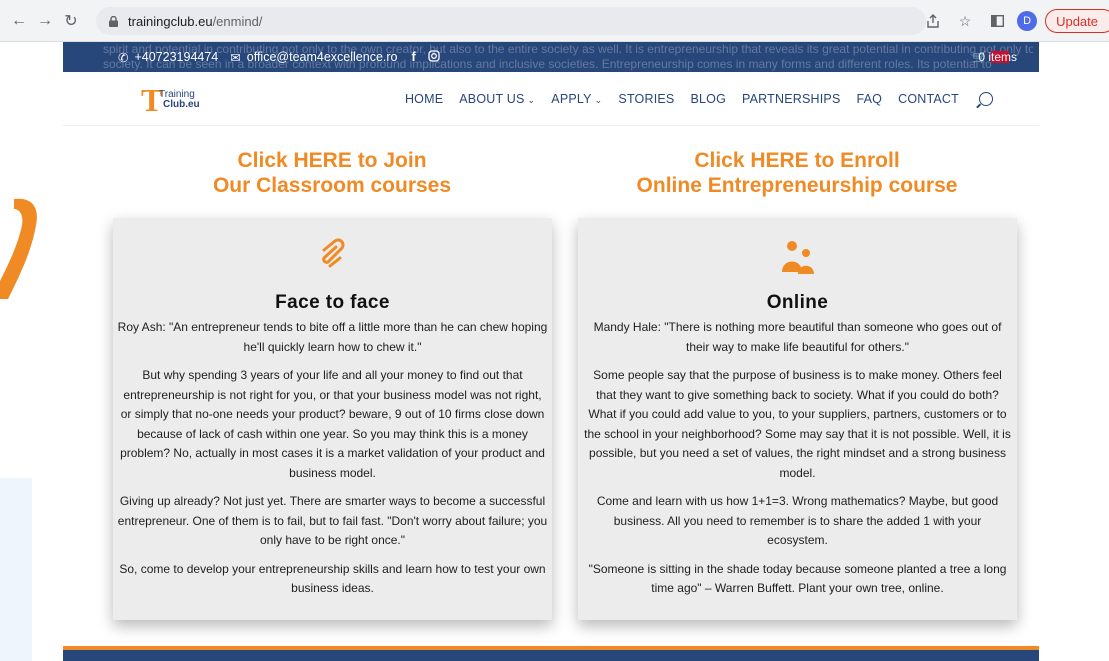 This screenshot has height=661, width=1109. I want to click on nav-apply: APPLY ⌄, so click(576, 99).